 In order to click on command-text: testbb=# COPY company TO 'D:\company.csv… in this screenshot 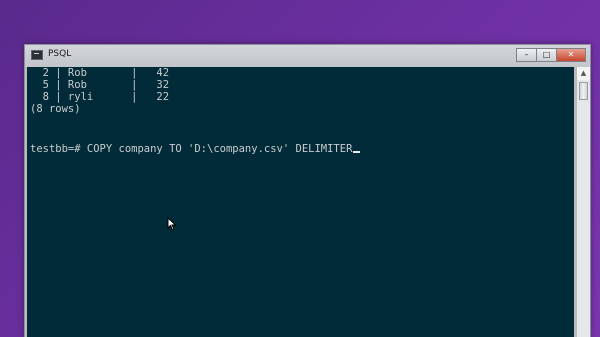, I will do `click(191, 149)`.